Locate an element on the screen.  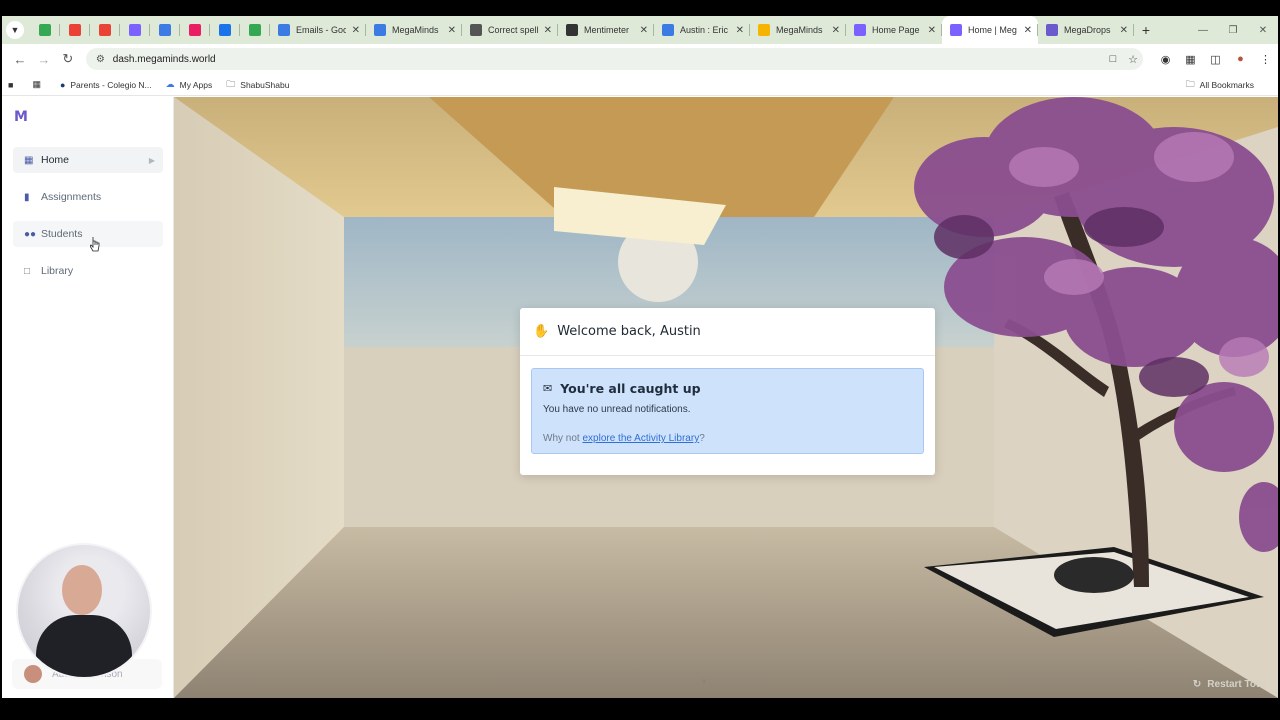
toolbar-extensions: ◉ ▦ ◫ ● ⋮ is located at coordinates (1215, 59).